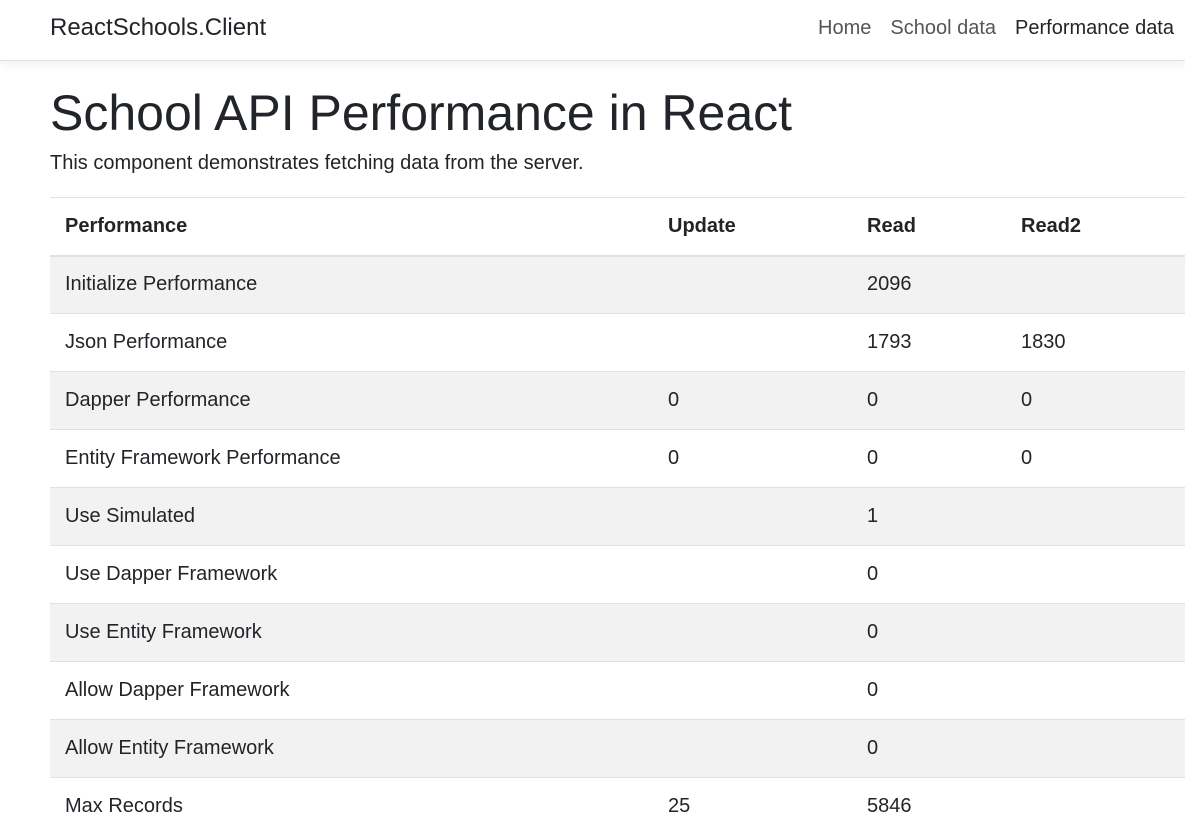  I want to click on cell-read: 2096, so click(929, 284).